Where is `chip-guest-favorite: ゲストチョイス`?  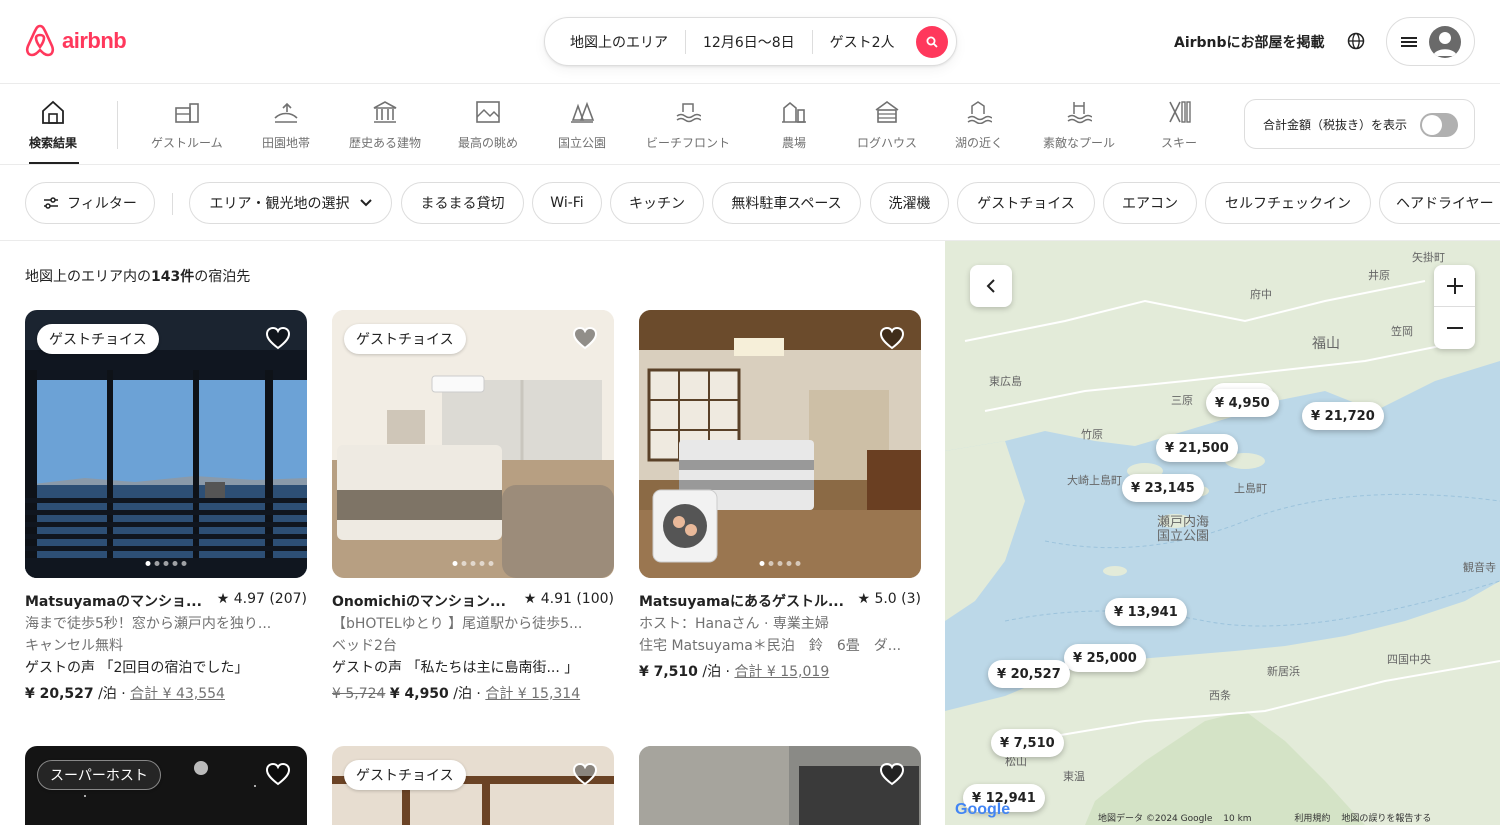 chip-guest-favorite: ゲストチョイス is located at coordinates (1026, 203).